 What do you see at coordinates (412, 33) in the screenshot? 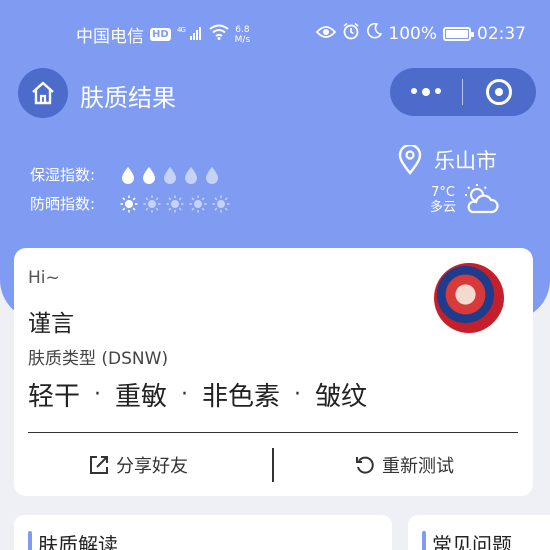
I see `battery-percent: 100%` at bounding box center [412, 33].